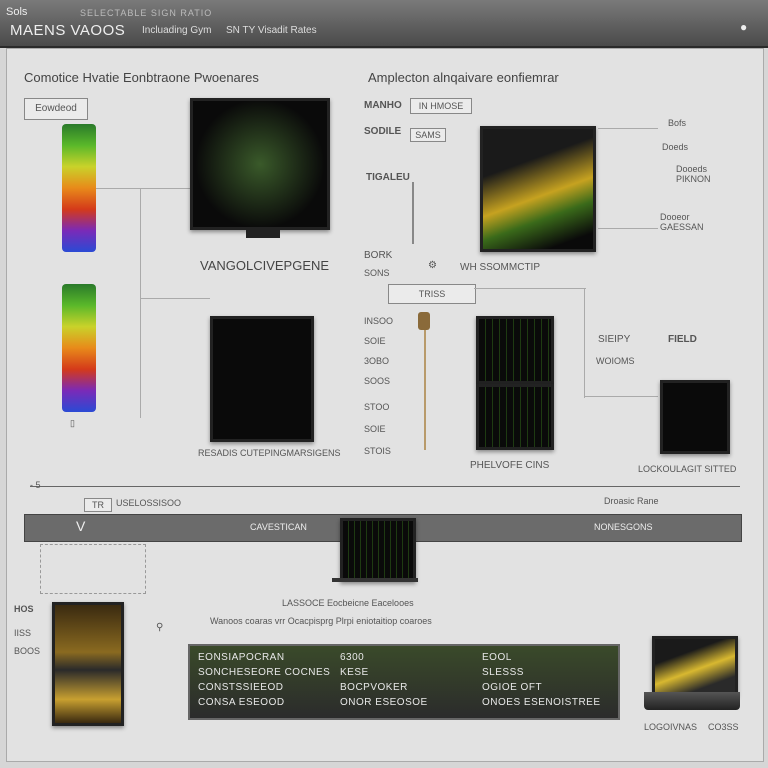 This screenshot has width=768, height=768. Describe the element at coordinates (375, 580) in the screenshot. I see `center-laptop-base` at that location.